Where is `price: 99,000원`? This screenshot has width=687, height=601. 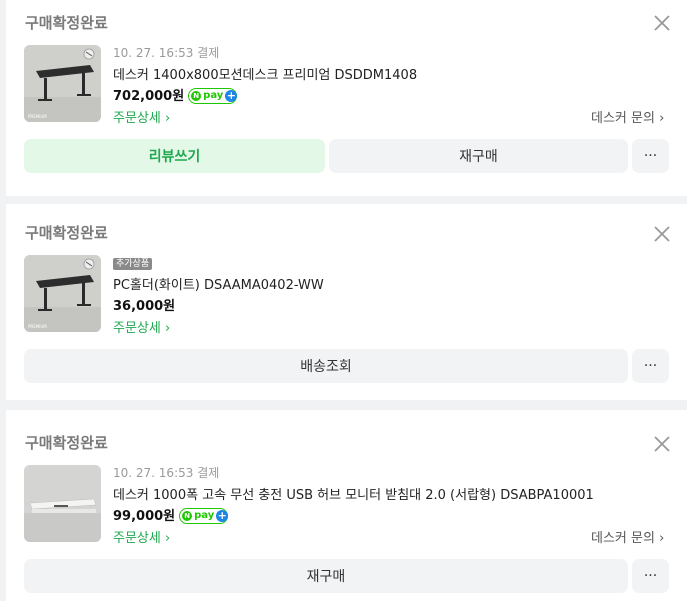 price: 99,000원 is located at coordinates (144, 516).